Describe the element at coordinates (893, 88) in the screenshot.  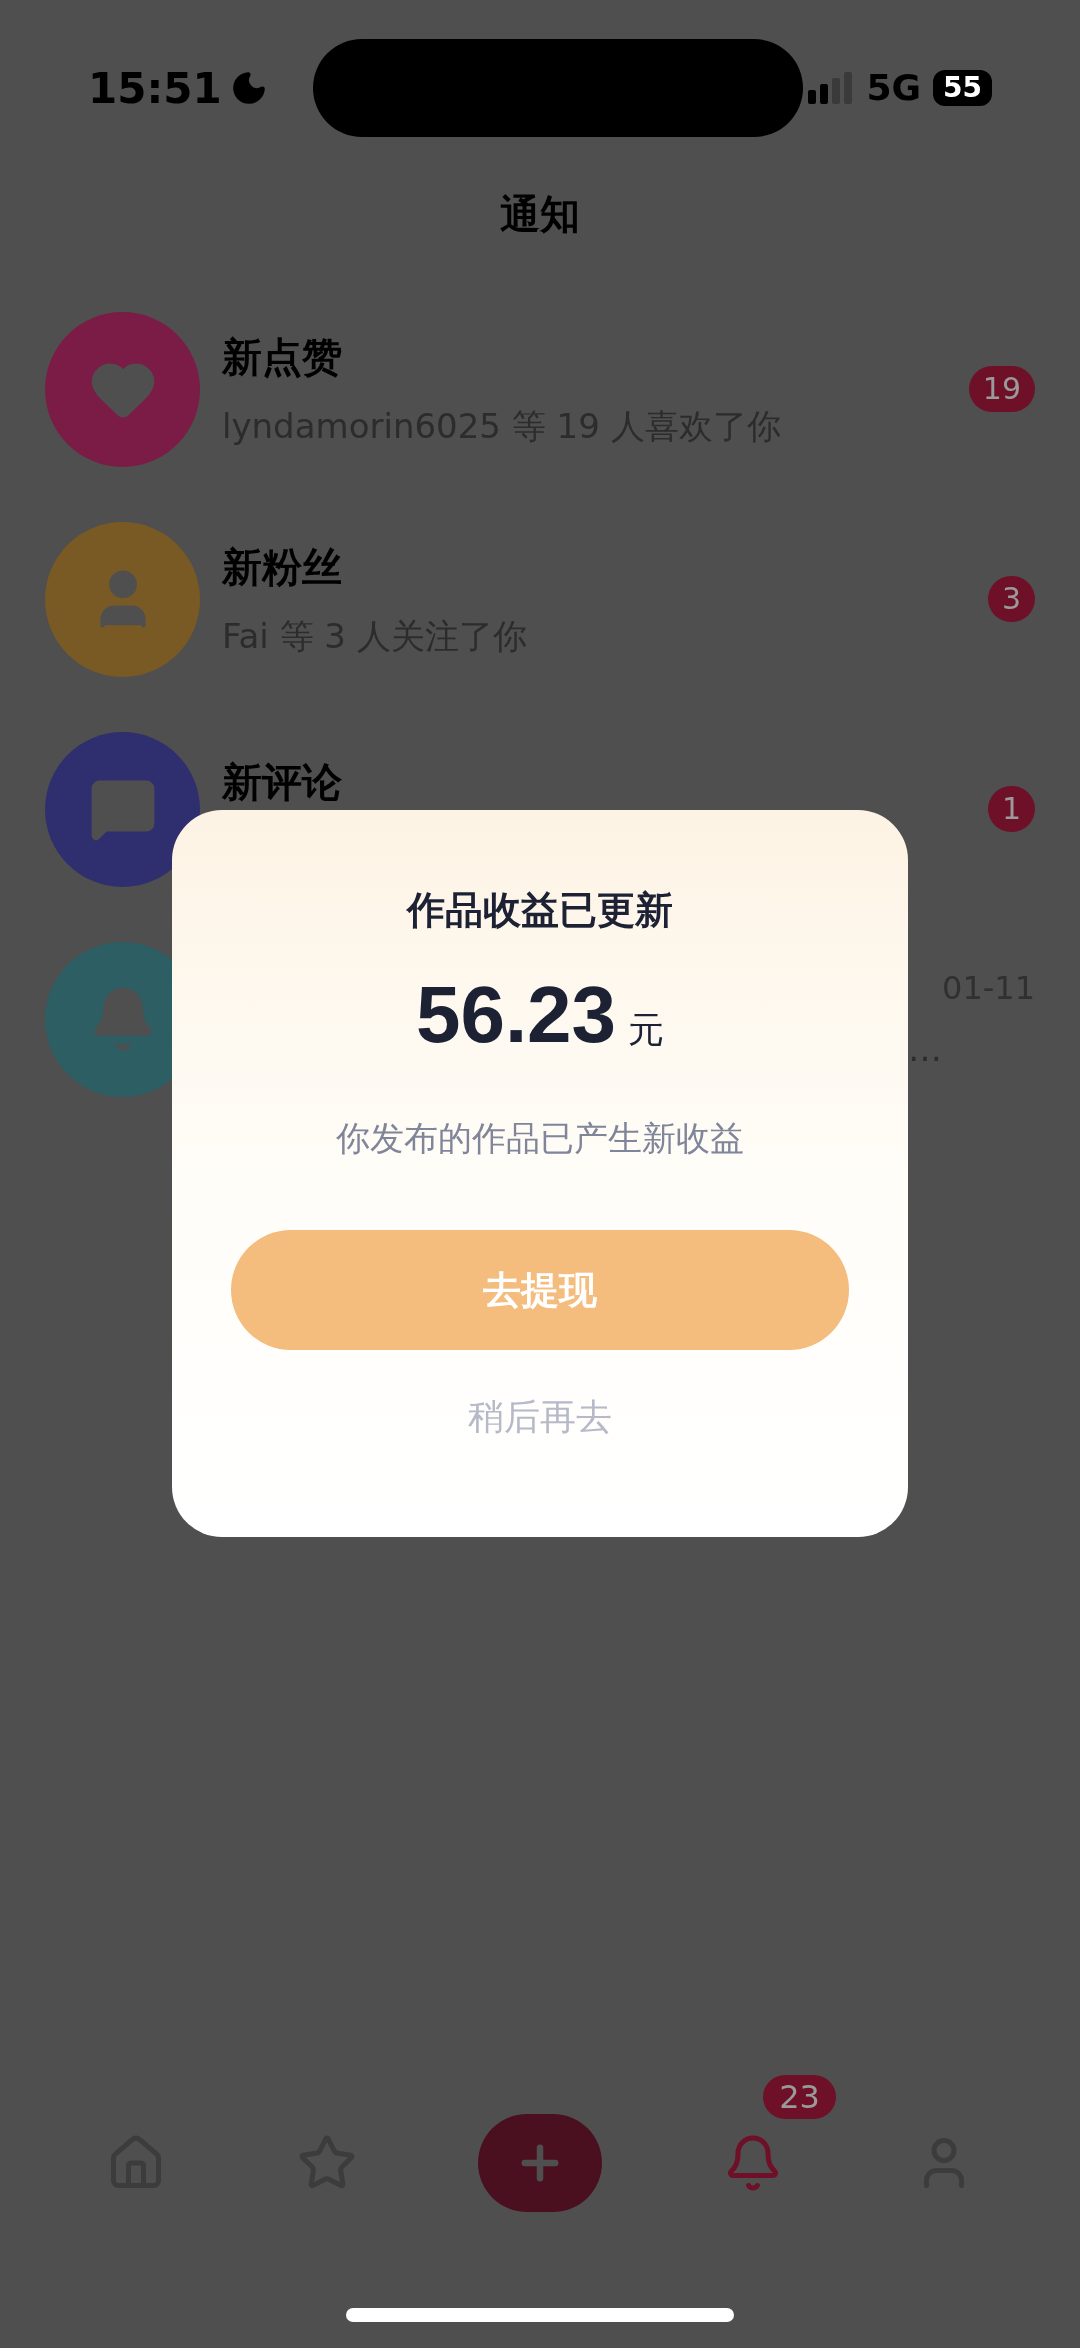
I see `network-label: 5G` at that location.